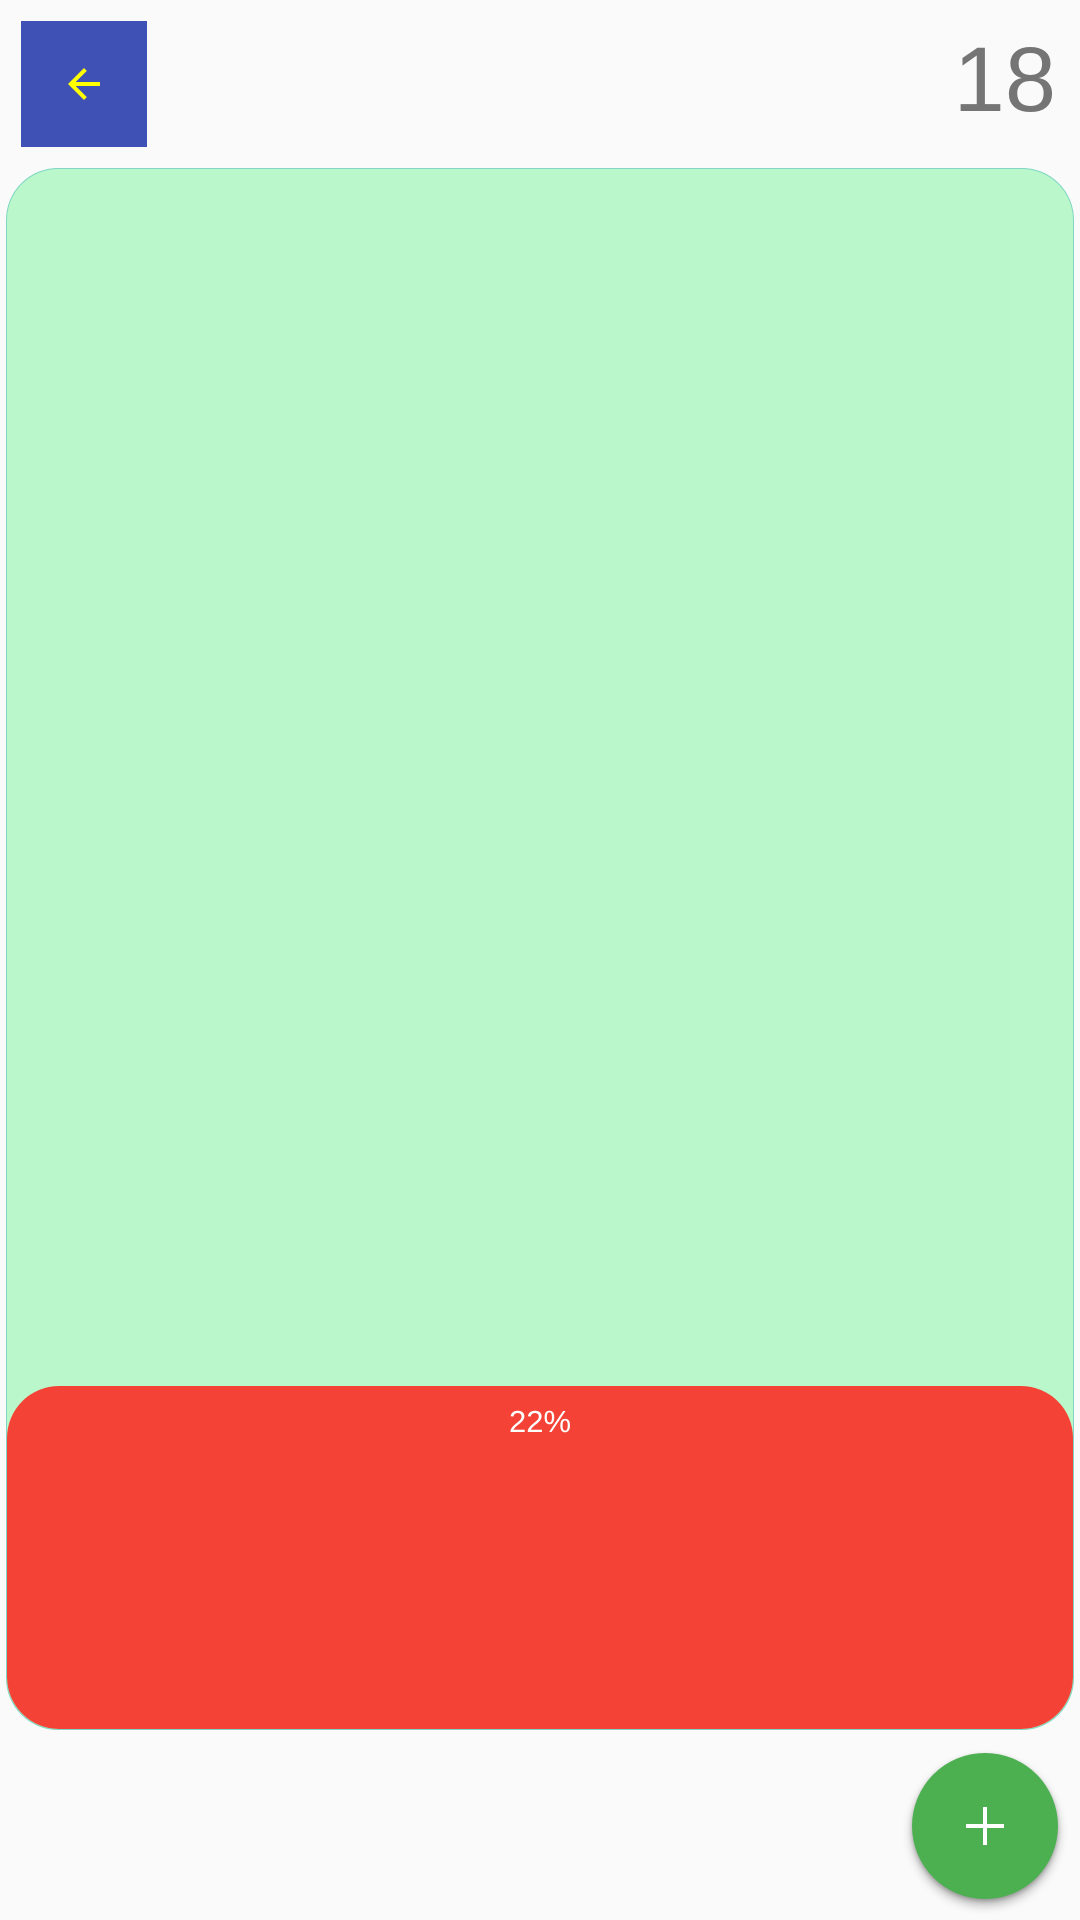  I want to click on counter-value: 18, so click(1004, 80).